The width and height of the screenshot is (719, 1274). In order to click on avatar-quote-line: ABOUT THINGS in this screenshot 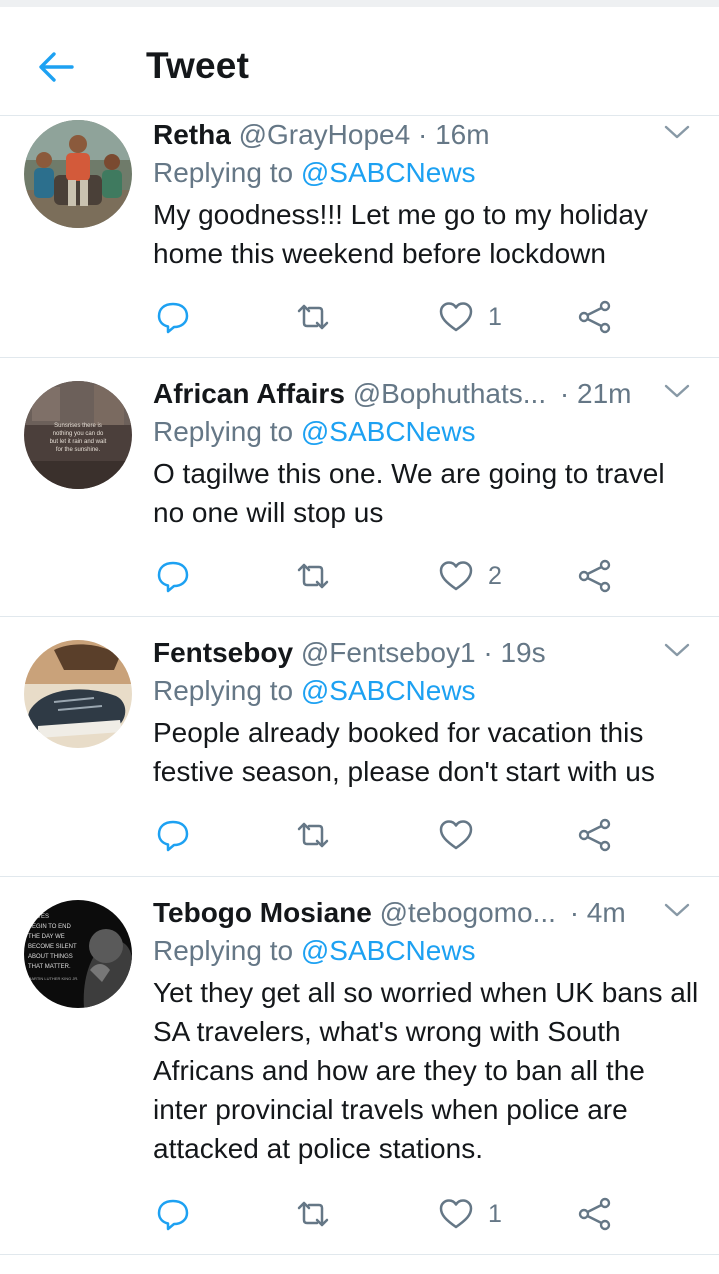, I will do `click(50, 957)`.